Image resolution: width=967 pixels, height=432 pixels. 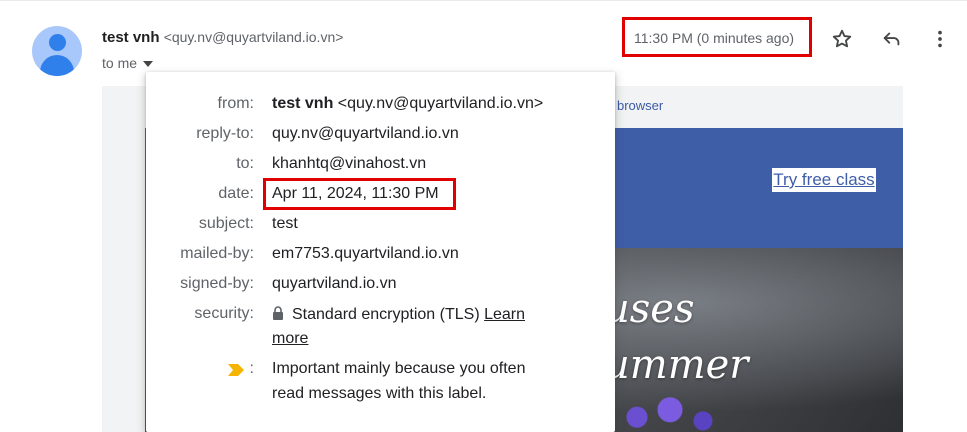 I want to click on to-me-label: to me, so click(x=120, y=63).